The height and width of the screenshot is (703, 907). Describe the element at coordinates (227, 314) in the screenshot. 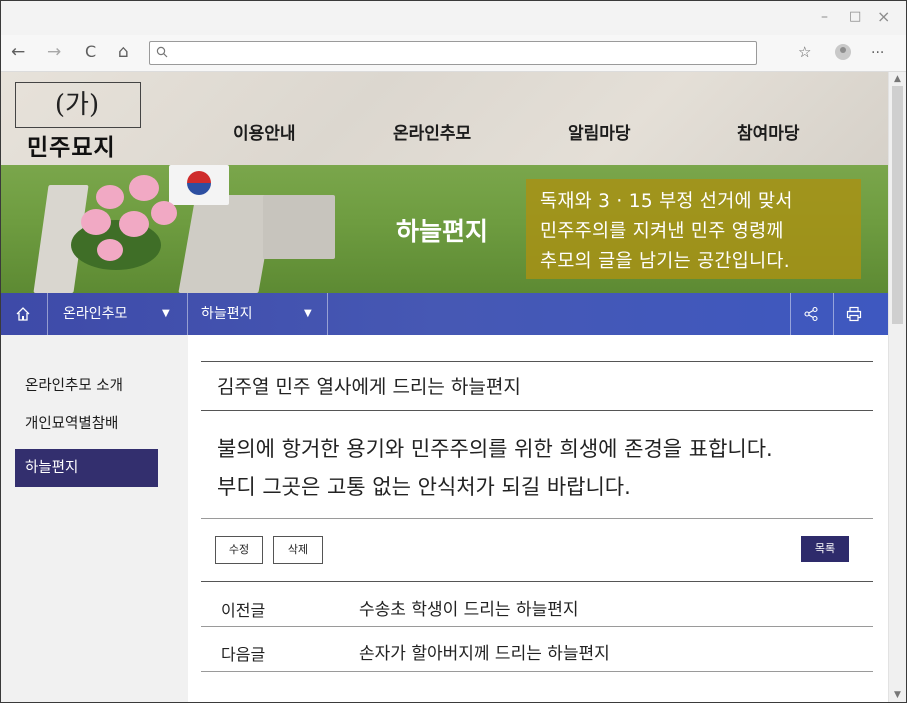

I see `breadcrumb-level2: 하늘편지` at that location.